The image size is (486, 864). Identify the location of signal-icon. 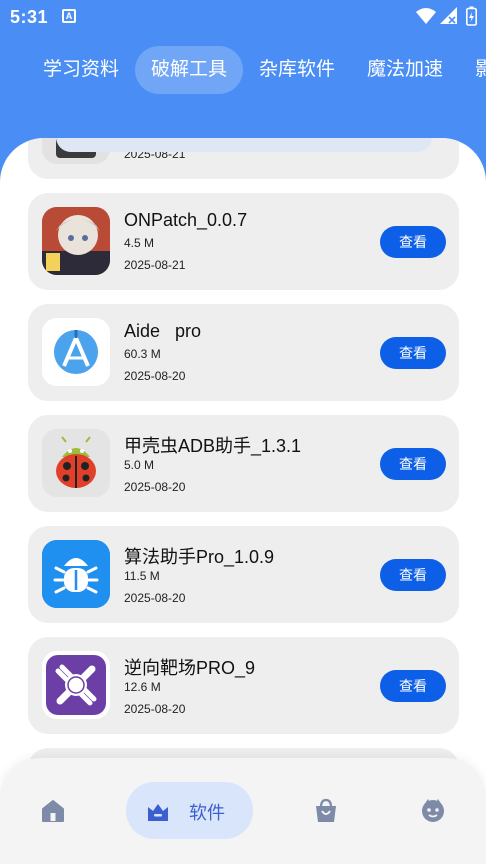
(448, 15).